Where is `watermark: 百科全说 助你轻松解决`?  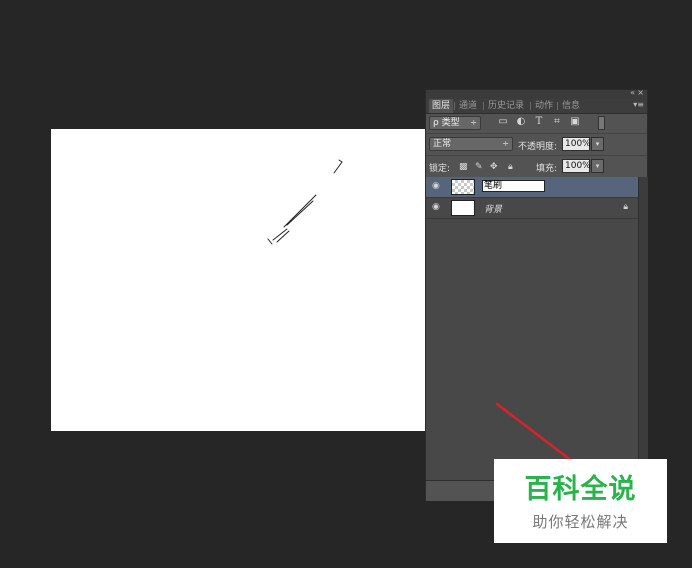 watermark: 百科全说 助你轻松解决 is located at coordinates (580, 501).